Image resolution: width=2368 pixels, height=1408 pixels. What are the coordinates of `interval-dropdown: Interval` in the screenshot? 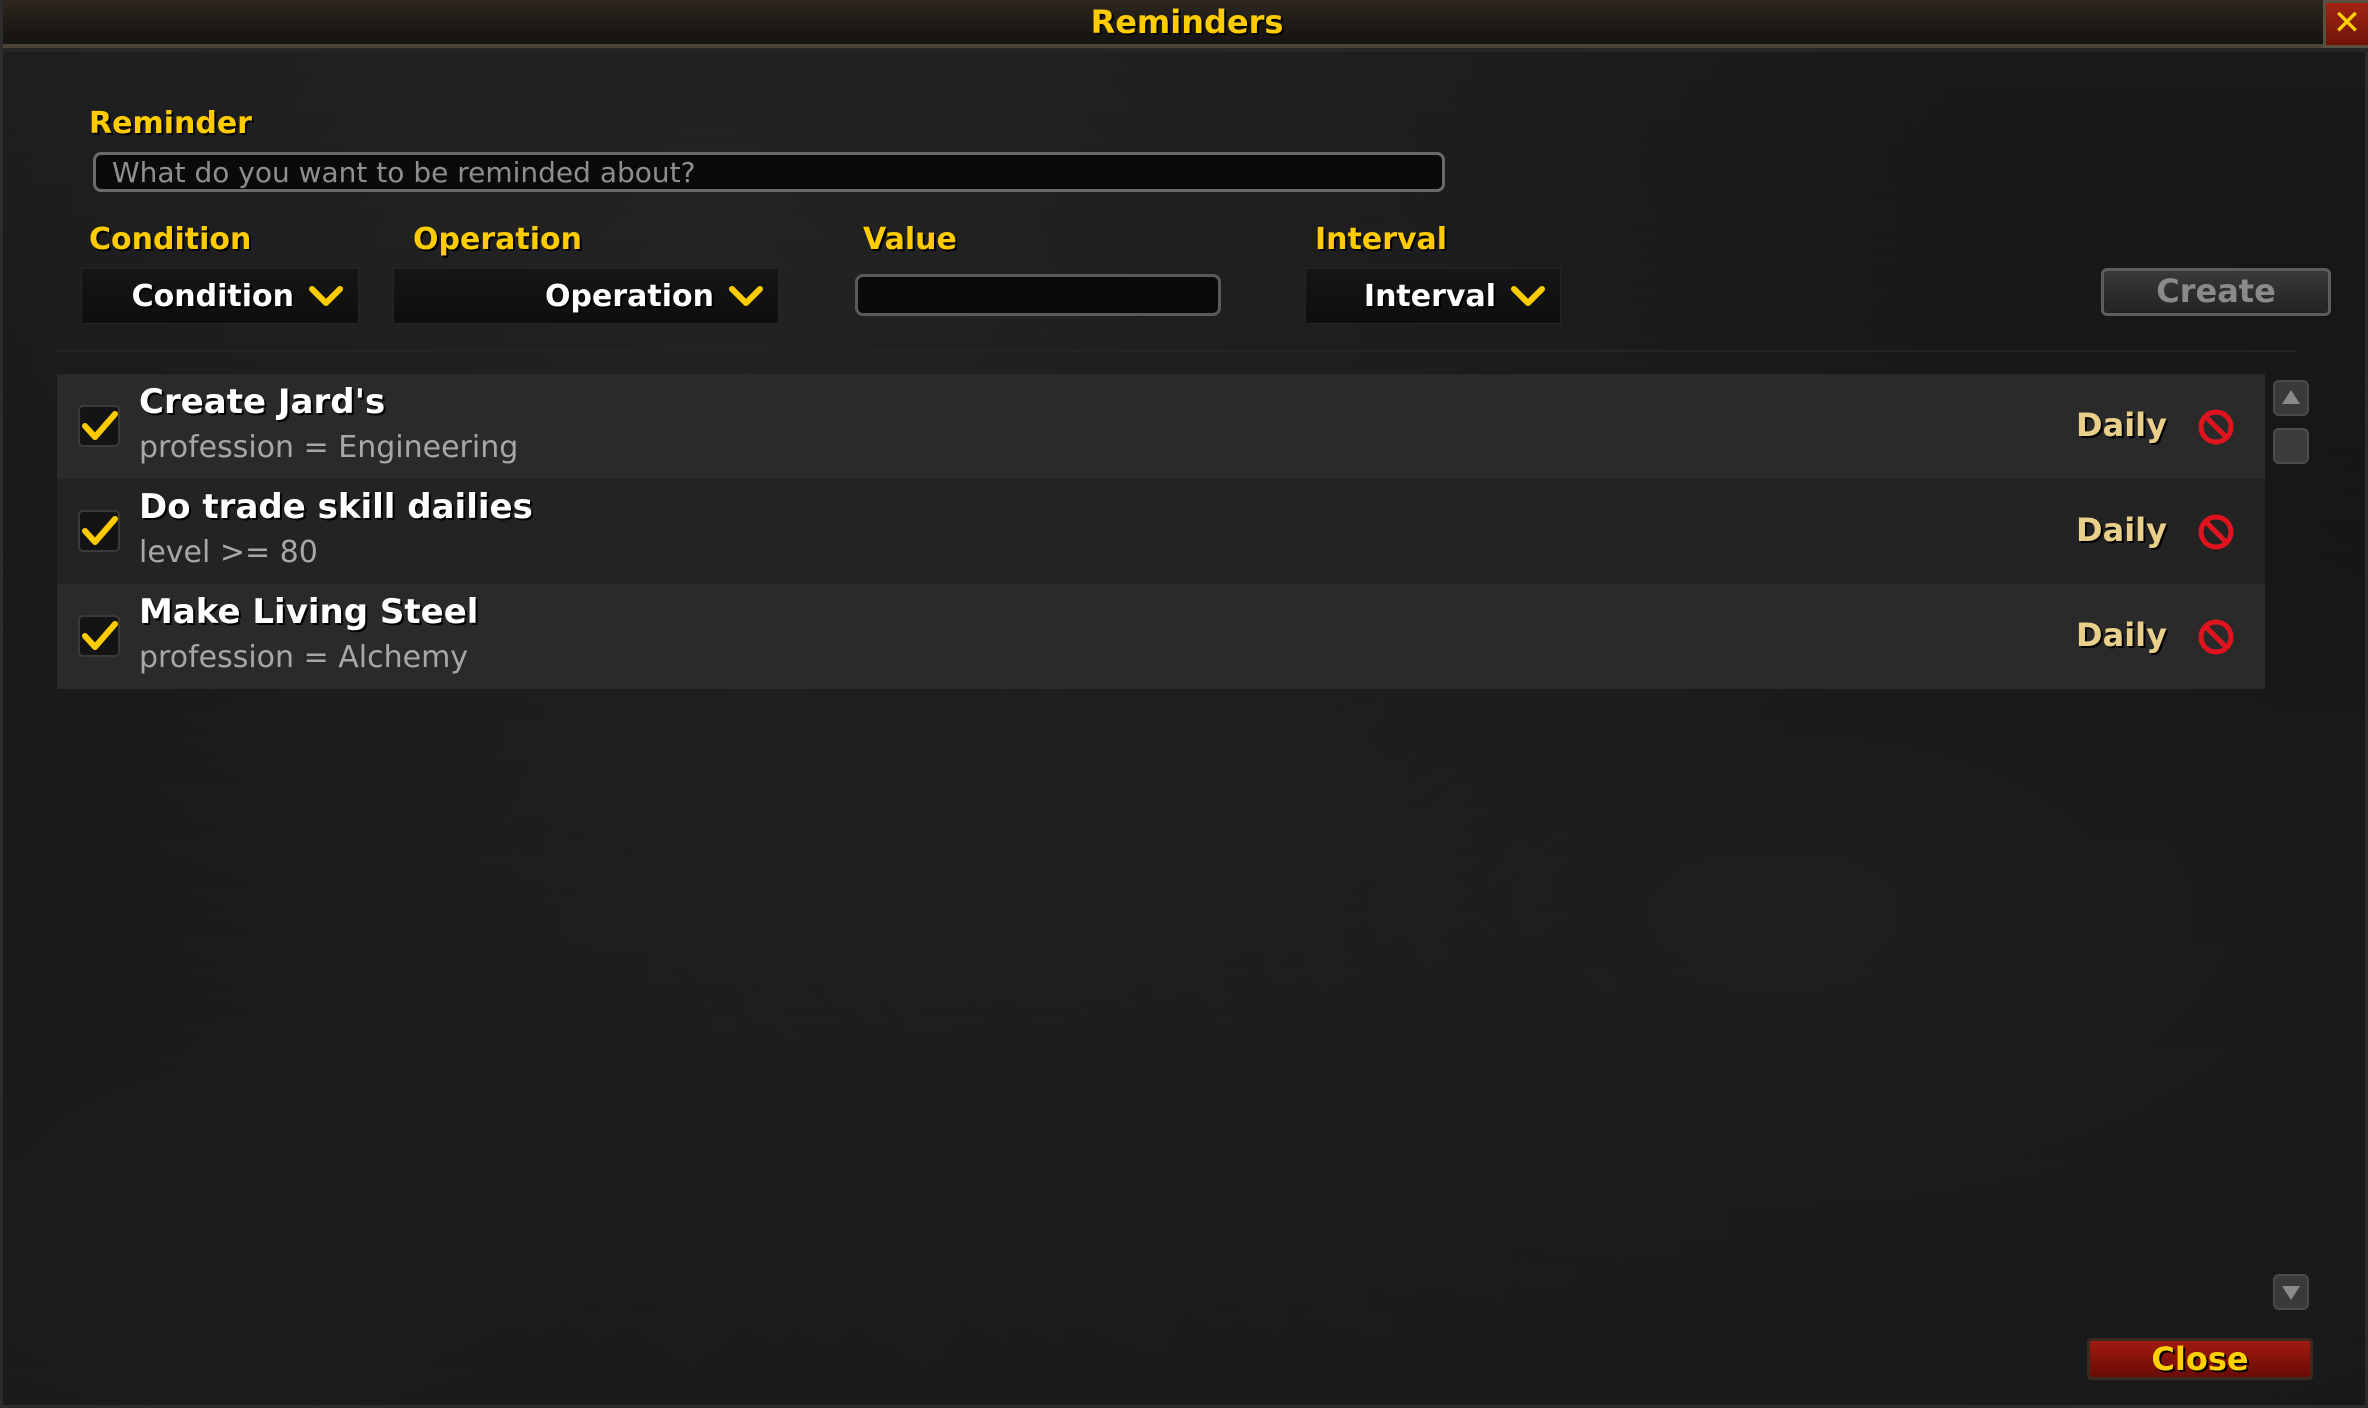 It's located at (1433, 296).